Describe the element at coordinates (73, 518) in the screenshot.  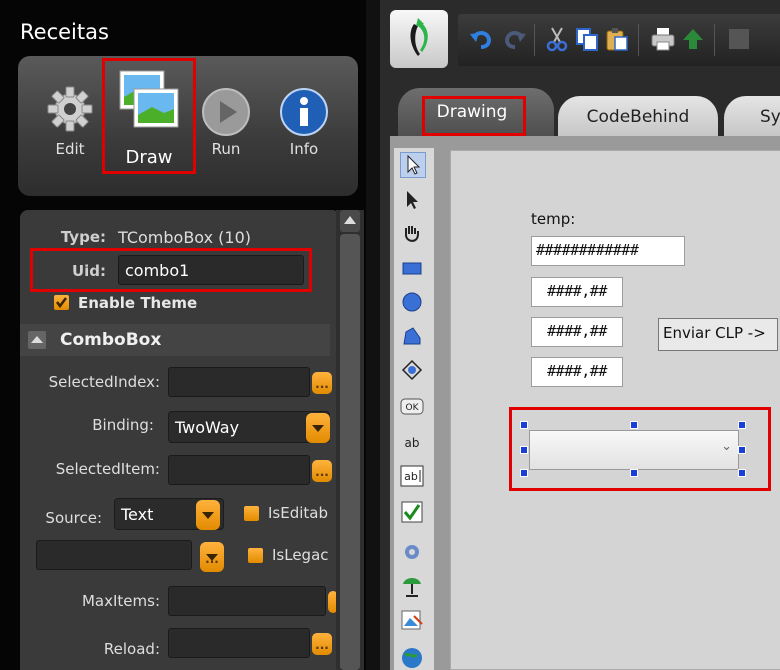
I see `source-label: Source:` at that location.